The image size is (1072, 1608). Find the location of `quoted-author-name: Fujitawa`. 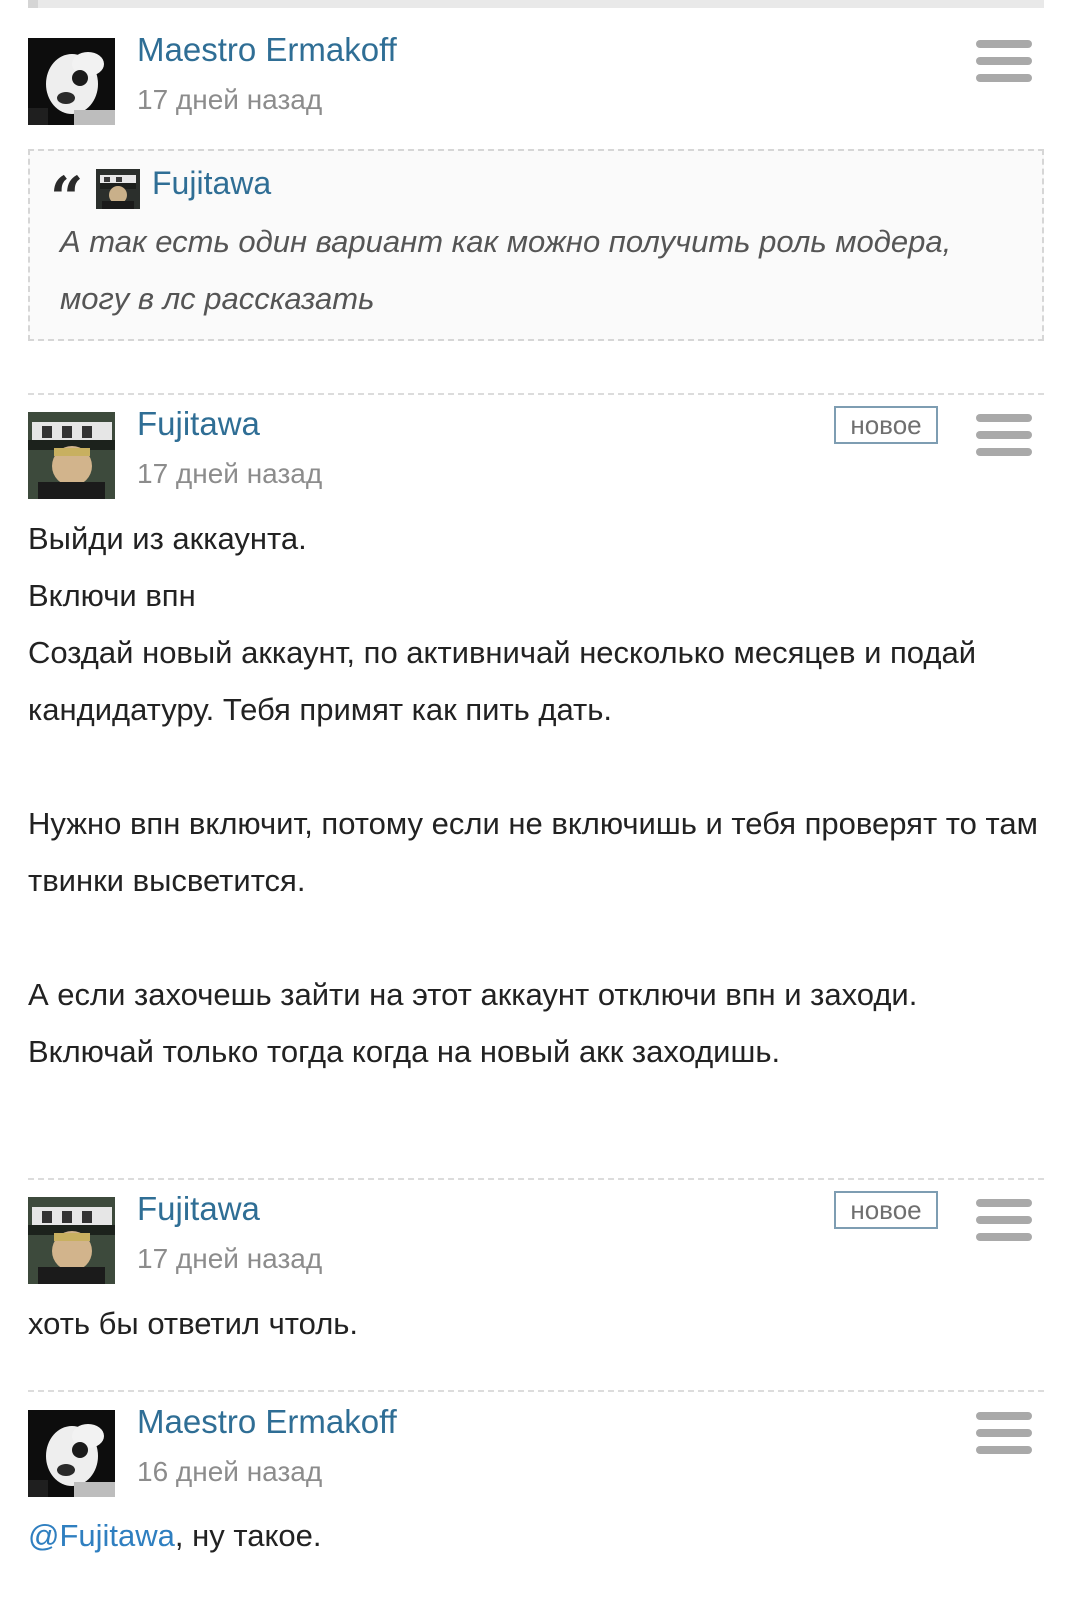

quoted-author-name: Fujitawa is located at coordinates (211, 183).